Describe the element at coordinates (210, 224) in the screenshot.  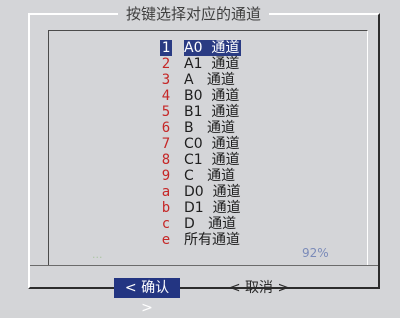
I see `menu-label: D 通道` at that location.